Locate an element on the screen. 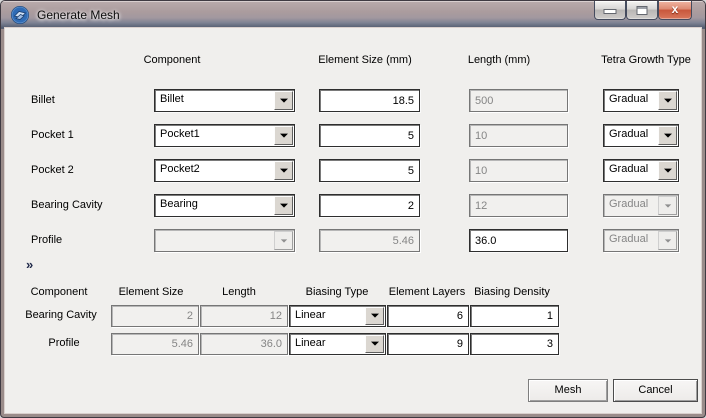  biasing-header-length: Length is located at coordinates (239, 292).